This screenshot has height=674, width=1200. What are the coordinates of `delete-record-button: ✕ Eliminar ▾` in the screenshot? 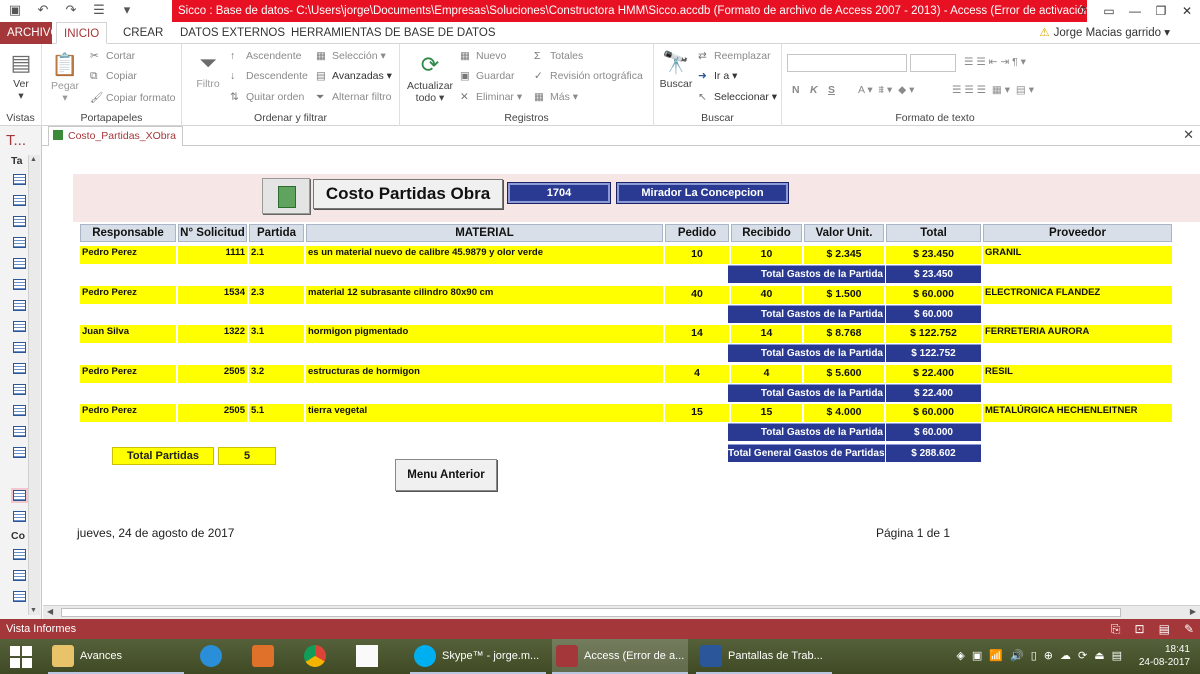 It's located at (491, 97).